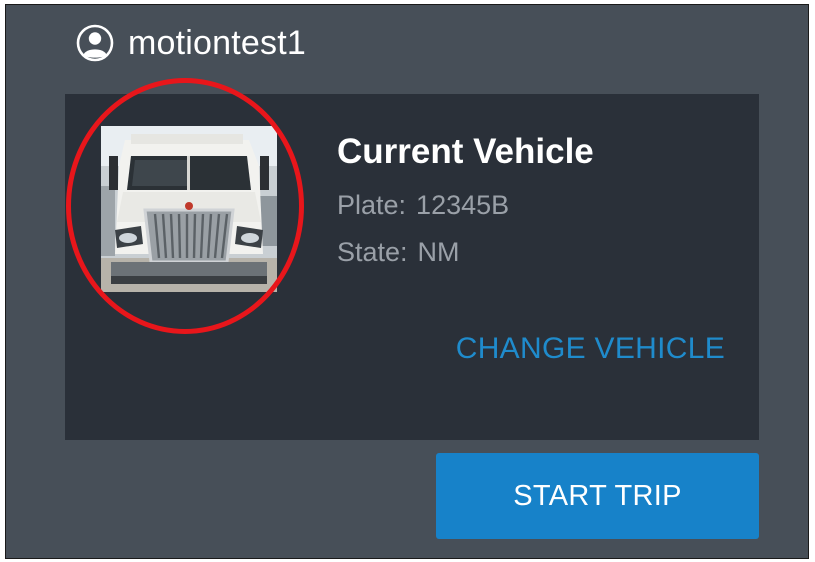 This screenshot has width=815, height=562. I want to click on change-vehicle-button: CHANGE VEHICLE, so click(590, 349).